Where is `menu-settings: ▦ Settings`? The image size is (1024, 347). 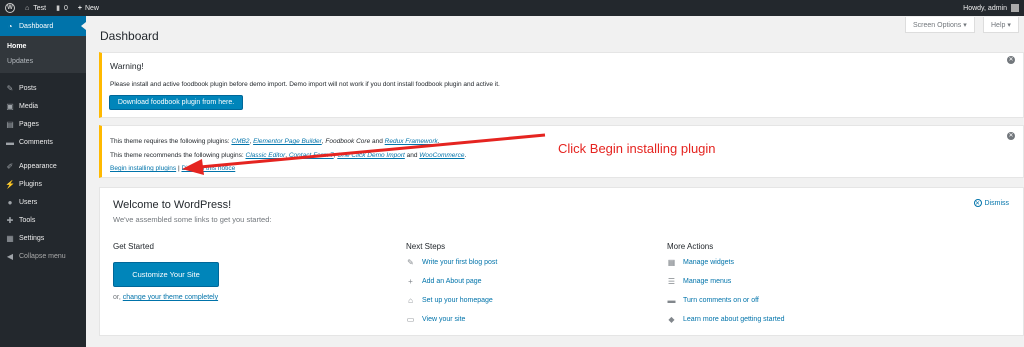
menu-settings: ▦ Settings is located at coordinates (43, 238).